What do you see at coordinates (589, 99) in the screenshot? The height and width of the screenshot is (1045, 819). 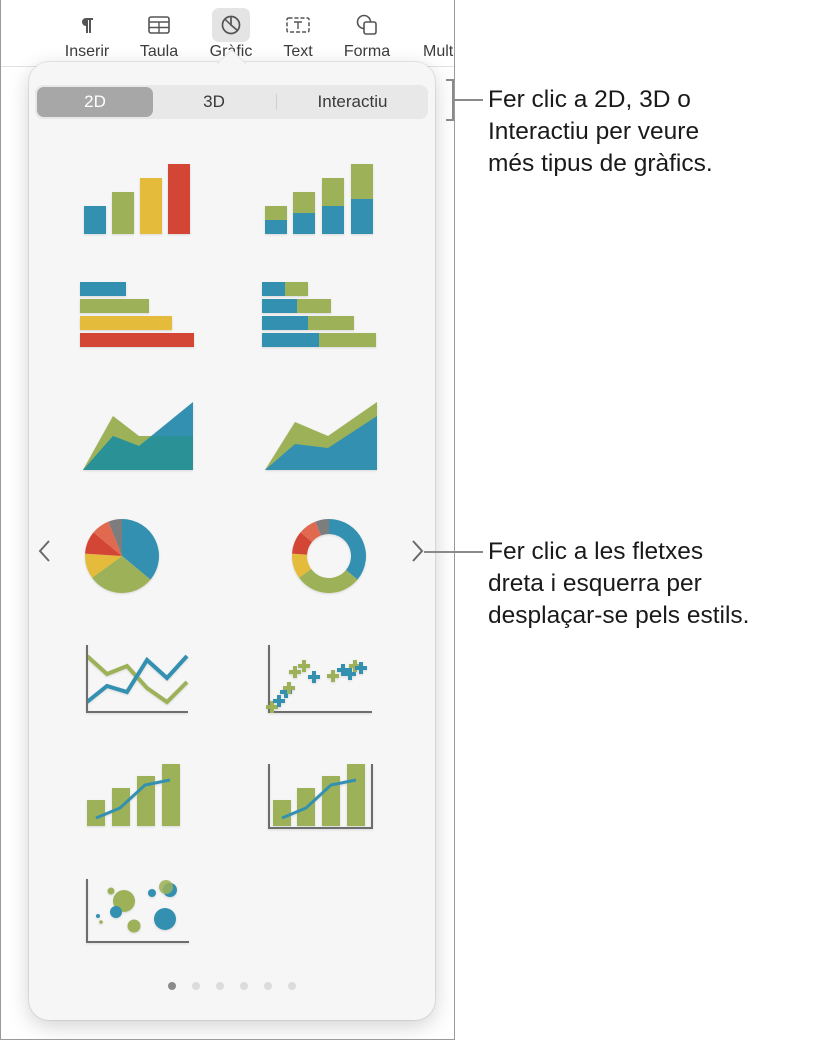 I see `callout-line-text: Fer clic a 2D, 3D o` at bounding box center [589, 99].